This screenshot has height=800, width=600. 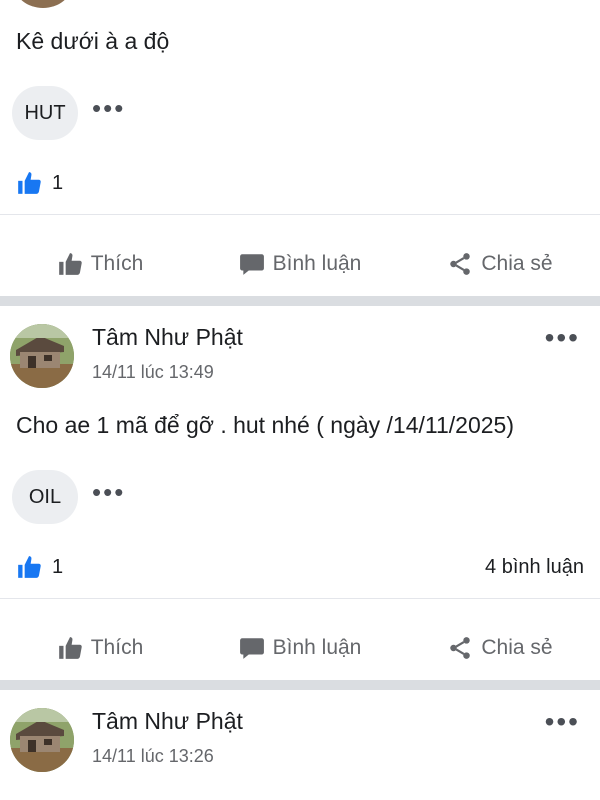 What do you see at coordinates (153, 372) in the screenshot?
I see `post-timestamp: 14/11 lúc 13:49` at bounding box center [153, 372].